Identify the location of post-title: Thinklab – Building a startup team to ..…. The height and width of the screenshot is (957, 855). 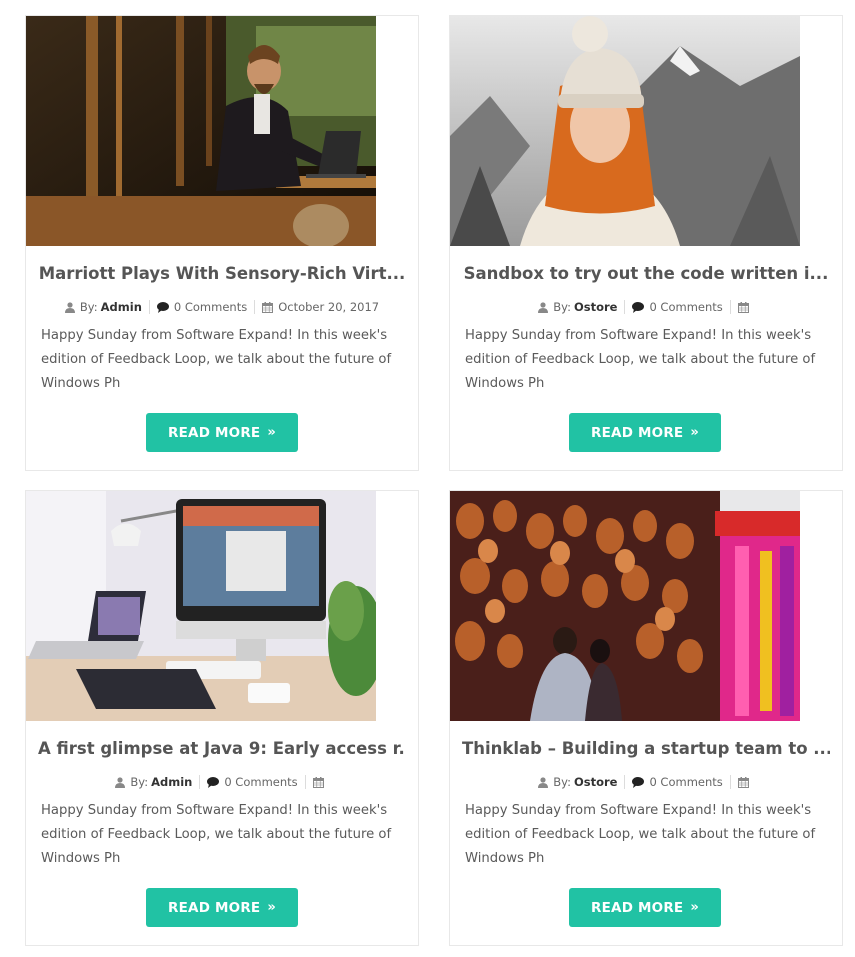
(646, 748).